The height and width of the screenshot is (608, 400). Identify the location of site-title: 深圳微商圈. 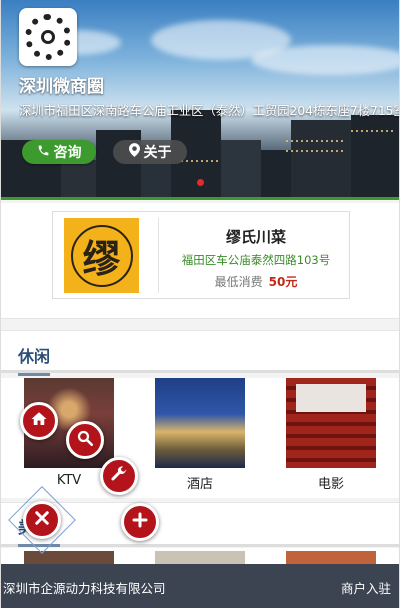
(61, 87).